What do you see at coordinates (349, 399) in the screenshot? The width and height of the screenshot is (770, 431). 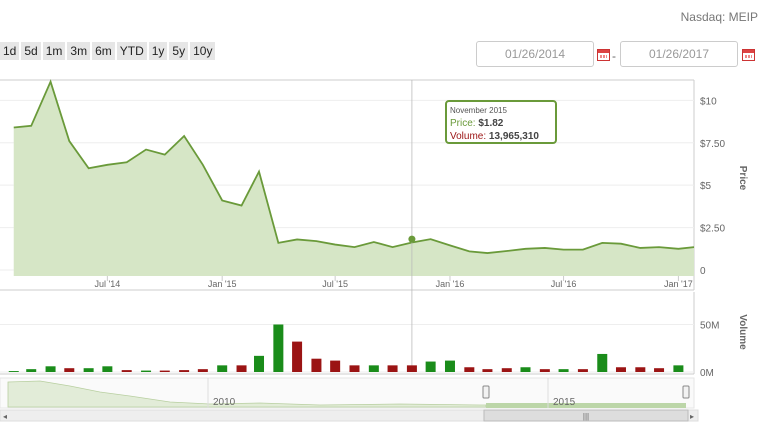 I see `navigator: 2010 2015 ||| ◂ ▸` at bounding box center [349, 399].